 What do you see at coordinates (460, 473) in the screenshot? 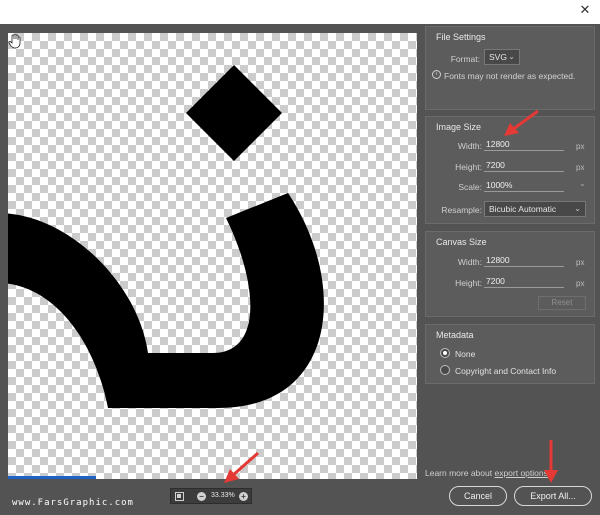
I see `learn-more-prefix: Learn more about` at bounding box center [460, 473].